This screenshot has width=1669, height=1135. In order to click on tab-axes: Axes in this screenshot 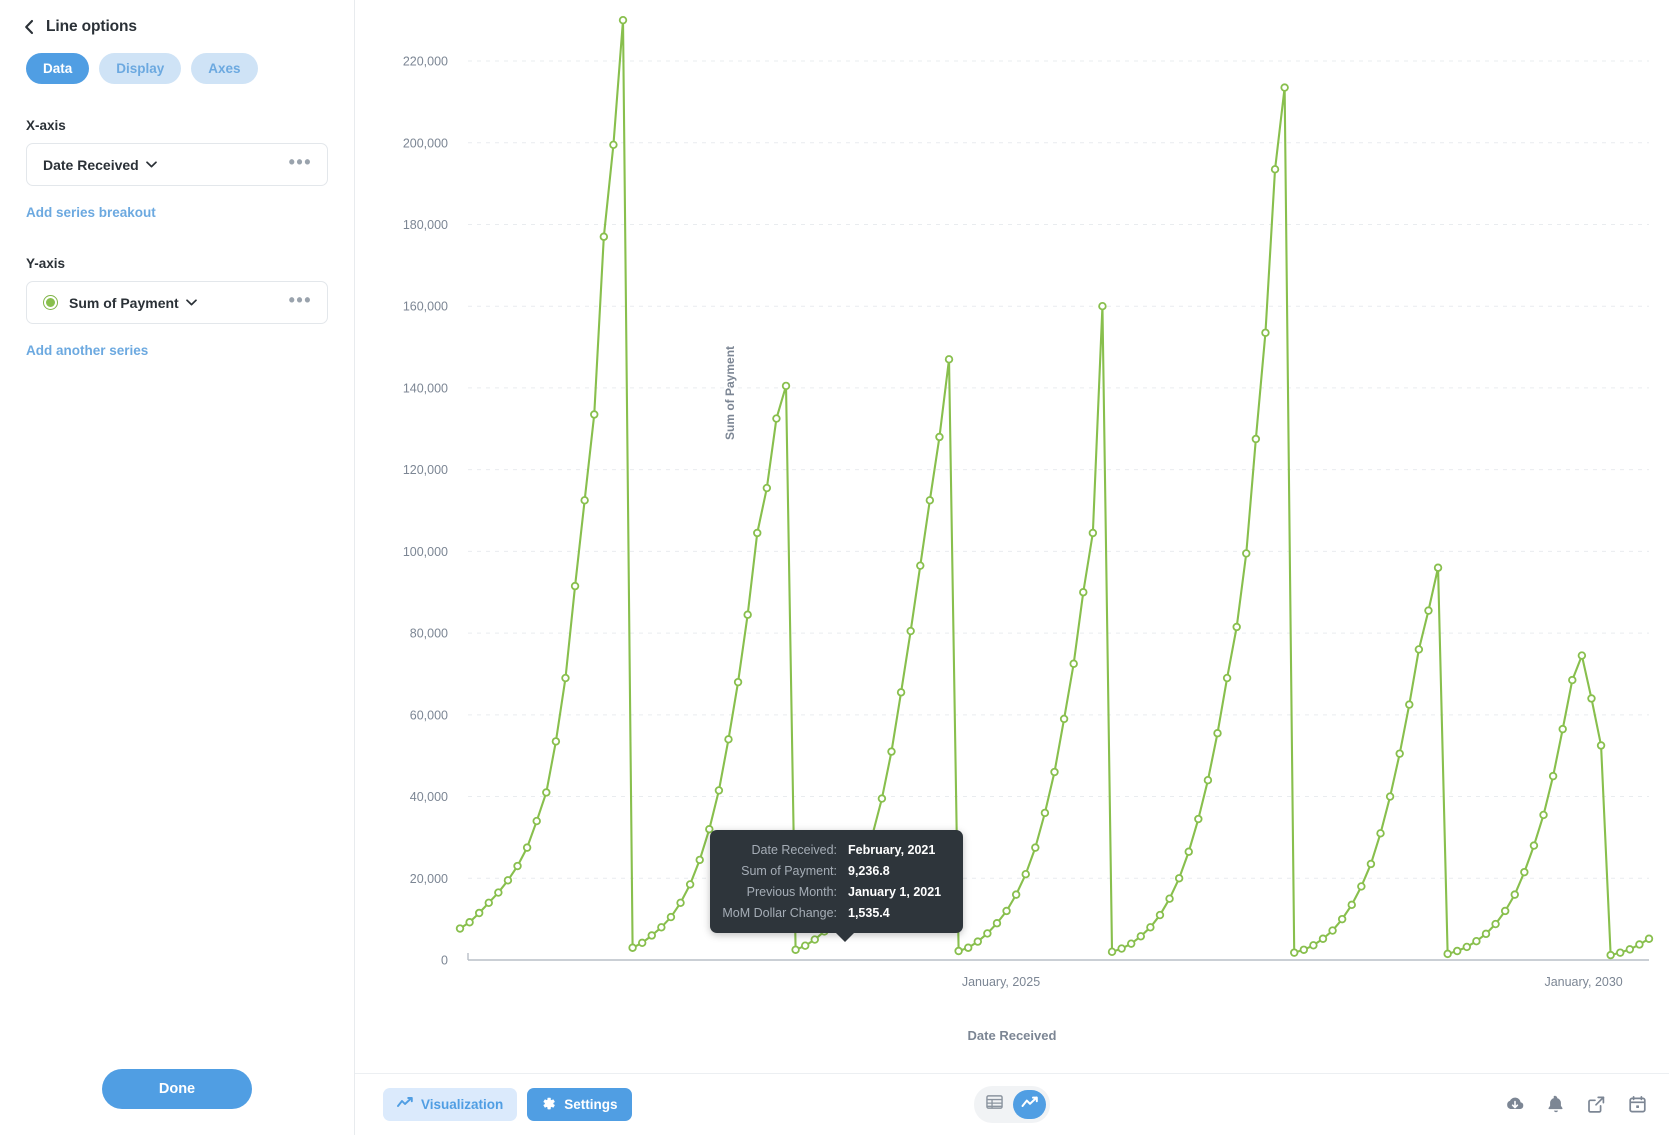, I will do `click(224, 68)`.